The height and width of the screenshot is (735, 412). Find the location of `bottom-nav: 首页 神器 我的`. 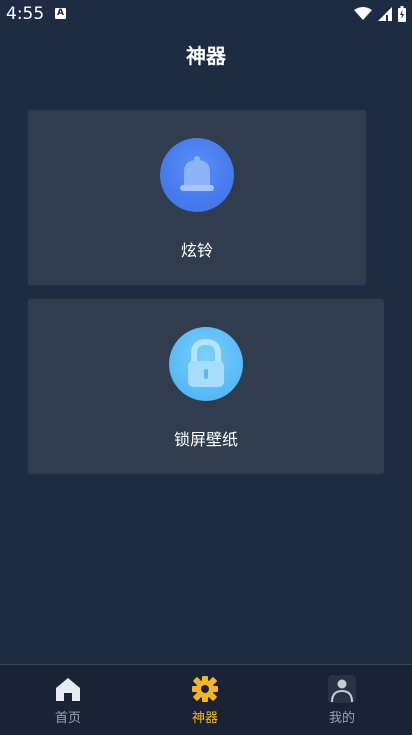

bottom-nav: 首页 神器 我的 is located at coordinates (206, 699).